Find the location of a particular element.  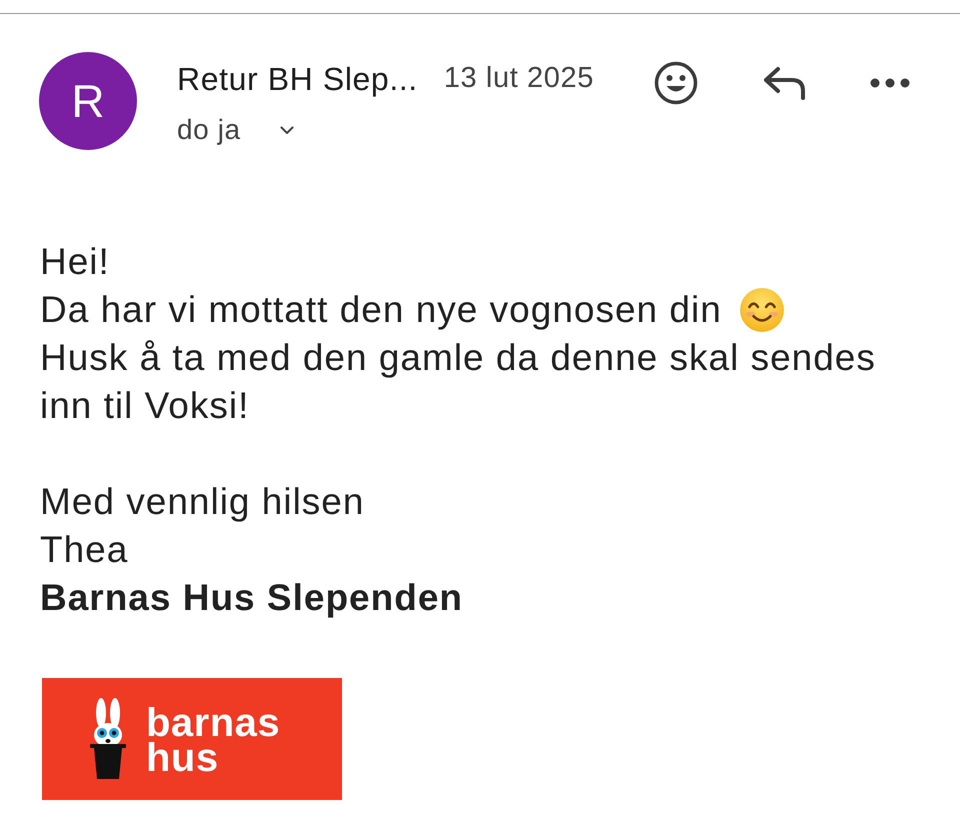

more-options-icon is located at coordinates (890, 83).